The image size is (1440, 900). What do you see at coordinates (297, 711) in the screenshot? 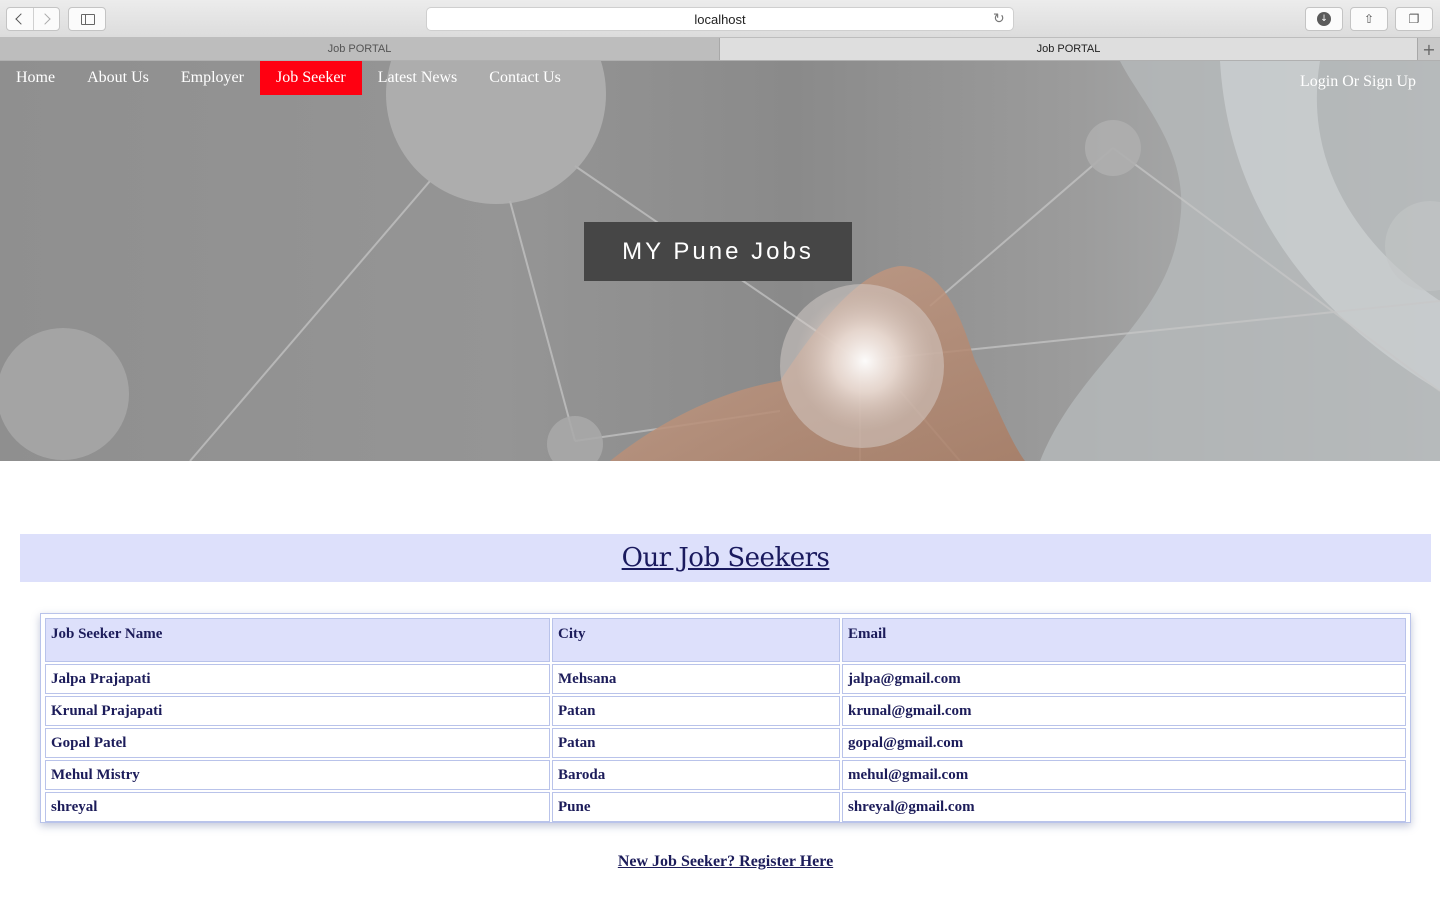
I see `cell-name: Krunal Prajapati` at bounding box center [297, 711].